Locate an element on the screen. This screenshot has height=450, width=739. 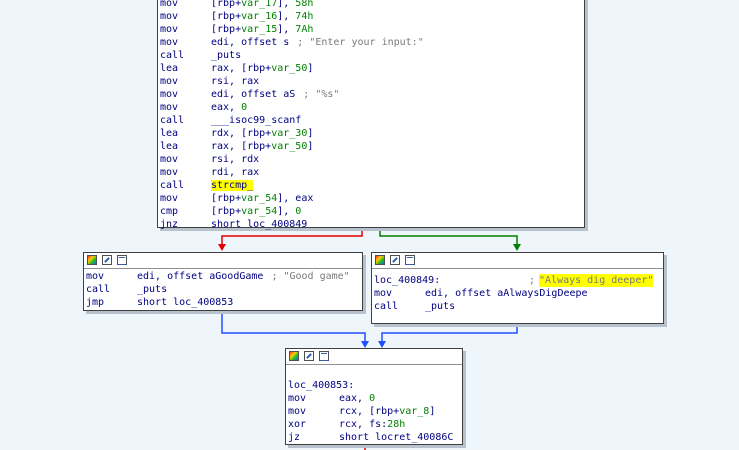
instruction-line: mov edi, offset aS ; "%s" is located at coordinates (371, 94).